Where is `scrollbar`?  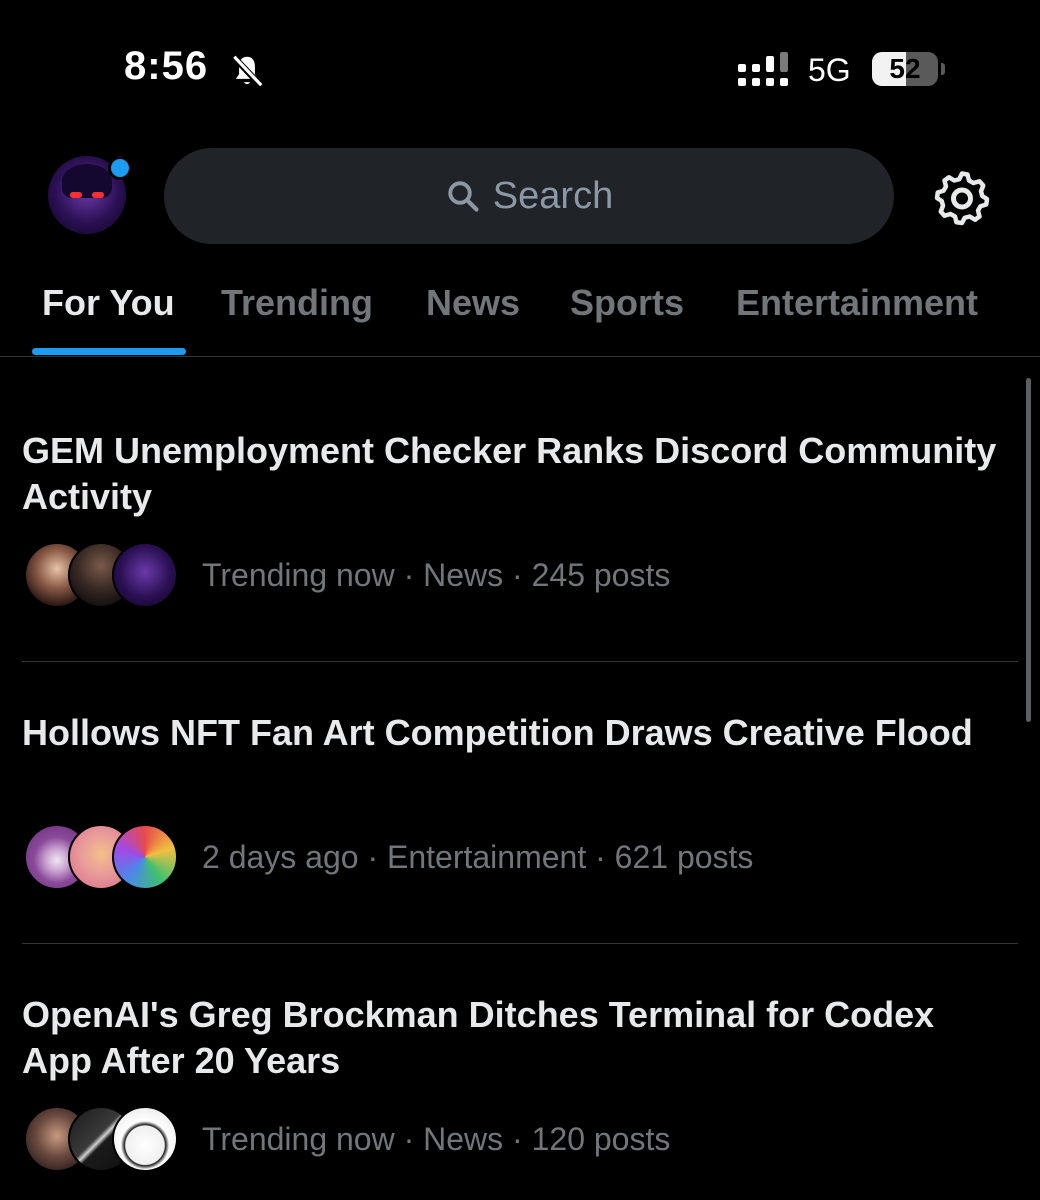
scrollbar is located at coordinates (1028, 550).